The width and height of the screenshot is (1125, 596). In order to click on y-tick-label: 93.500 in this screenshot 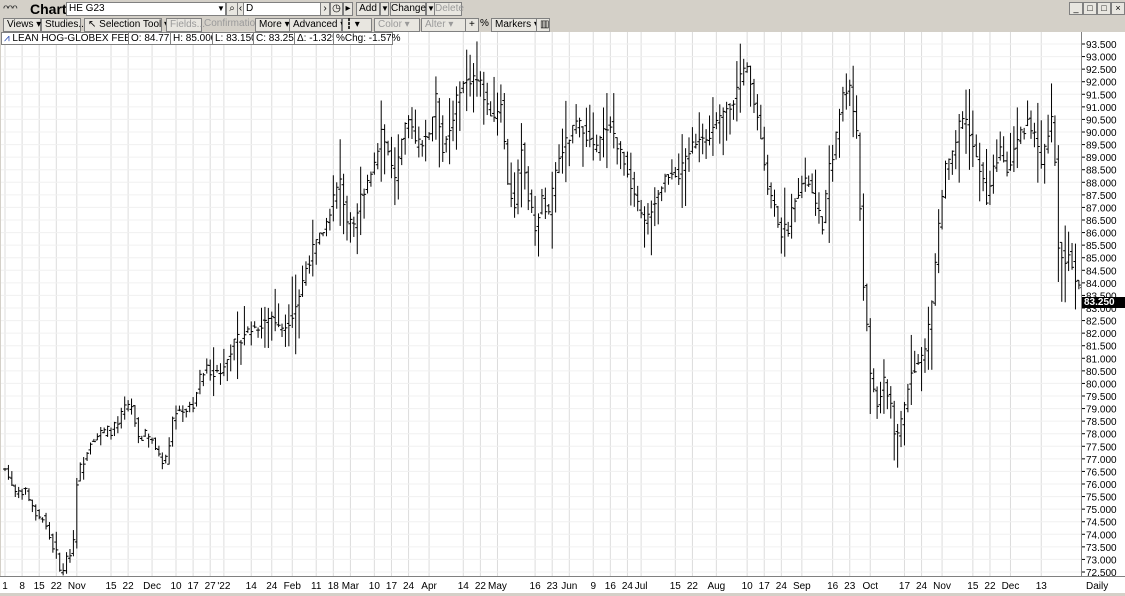, I will do `click(1101, 45)`.